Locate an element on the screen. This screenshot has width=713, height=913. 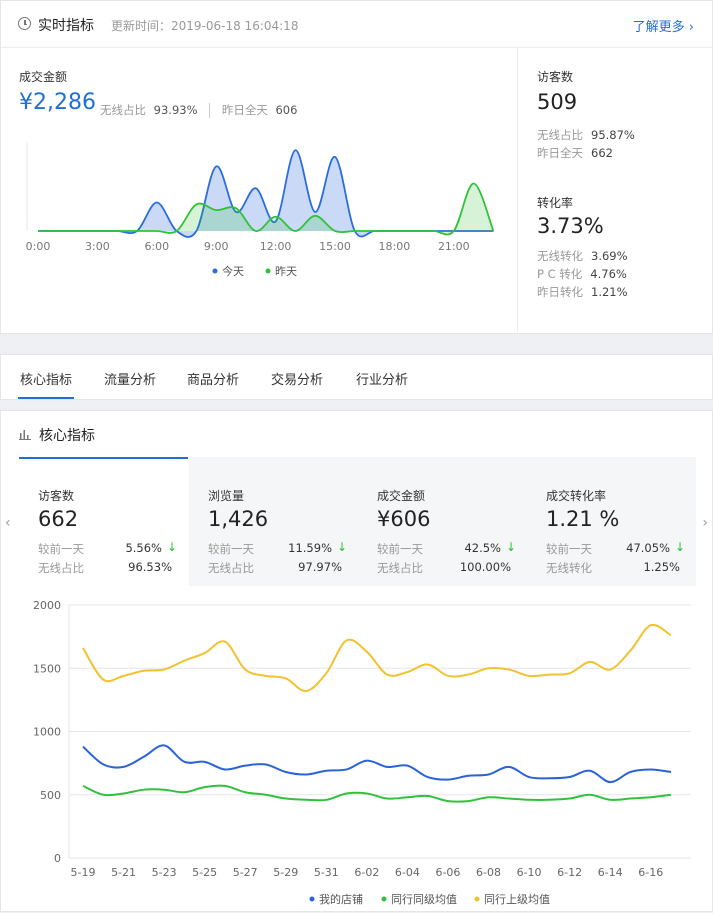
y-tick-label: 1500 is located at coordinates (47, 668).